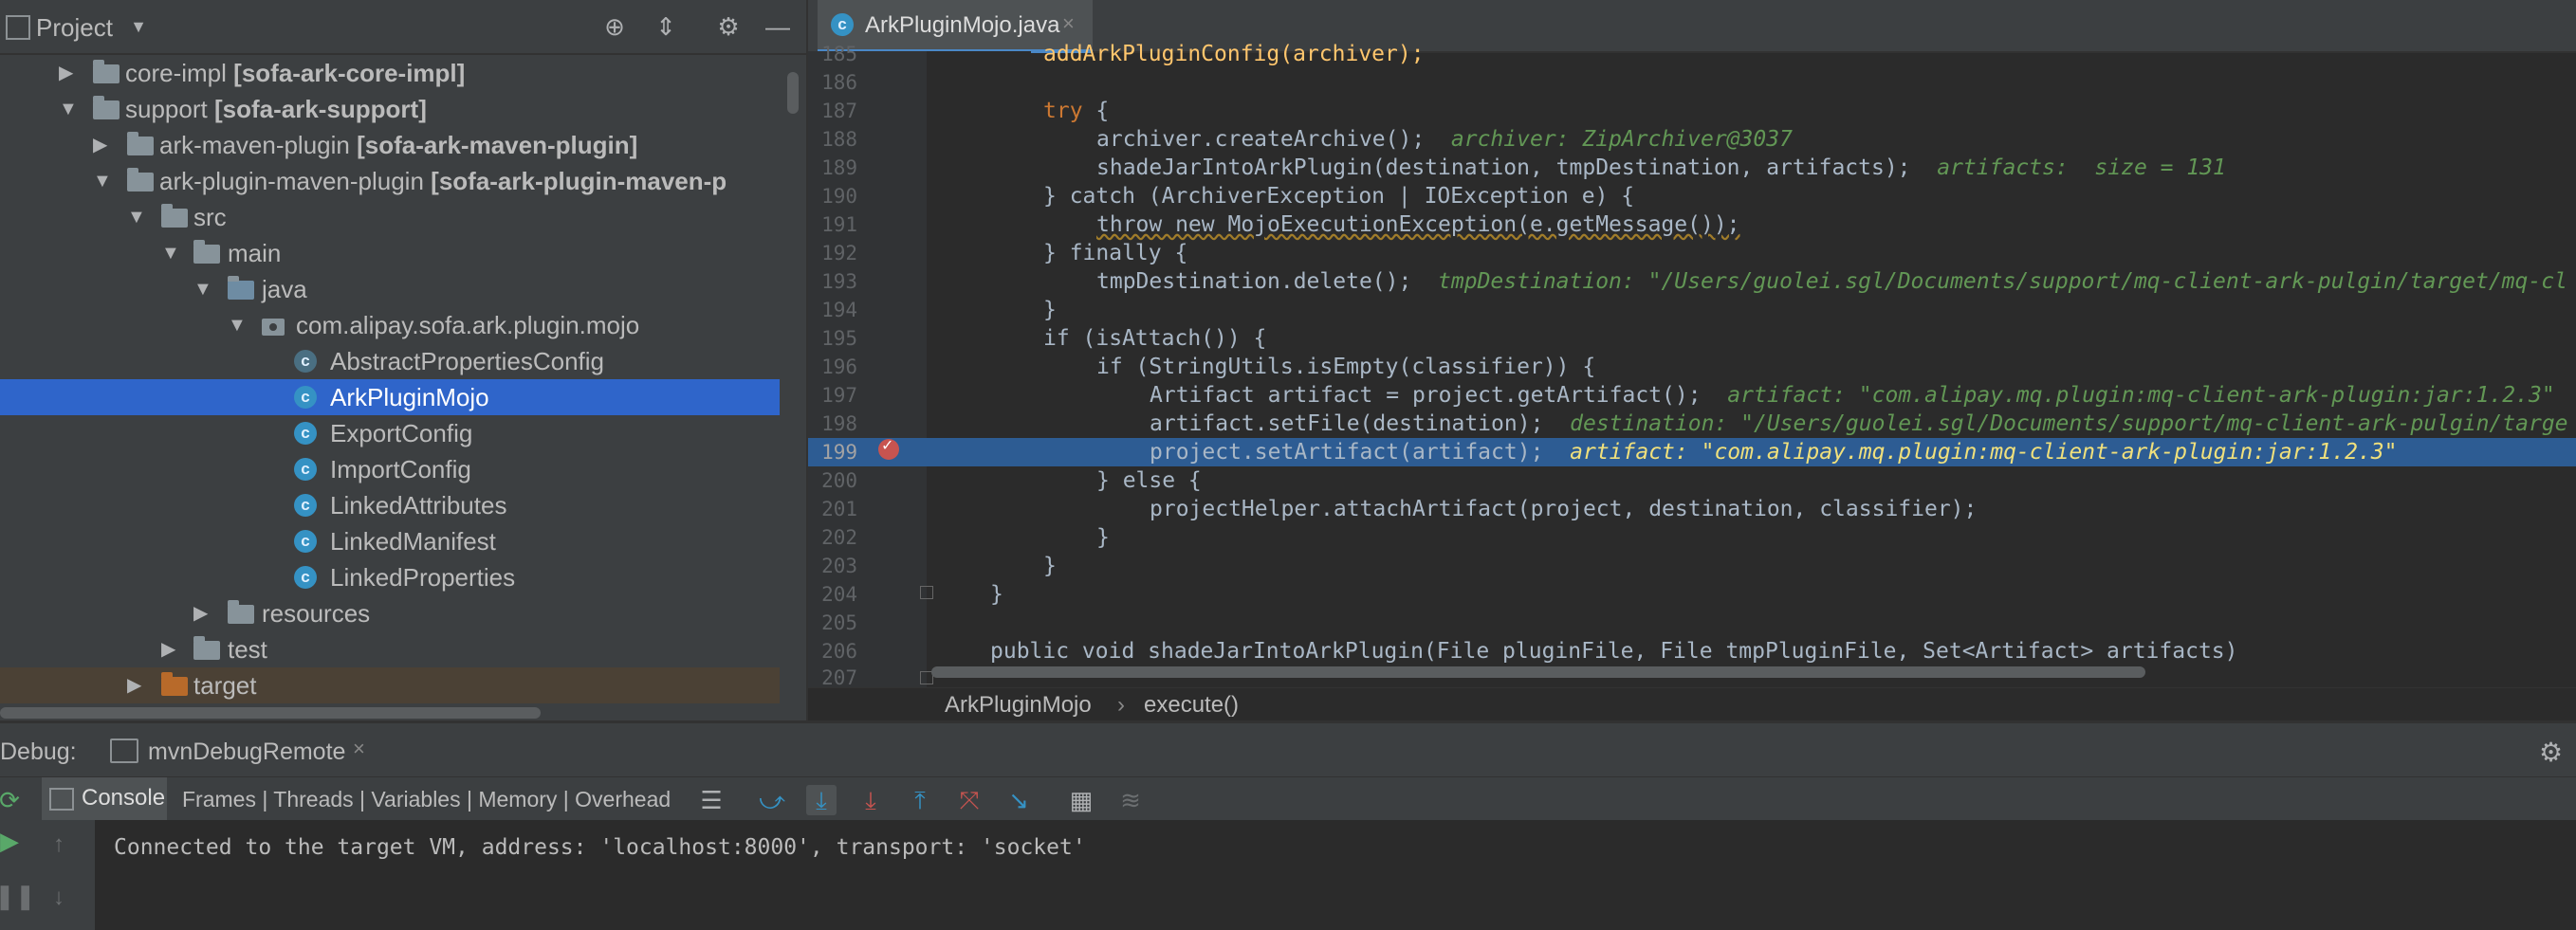 This screenshot has width=2576, height=930. I want to click on tree-item-java: ▼ java, so click(390, 289).